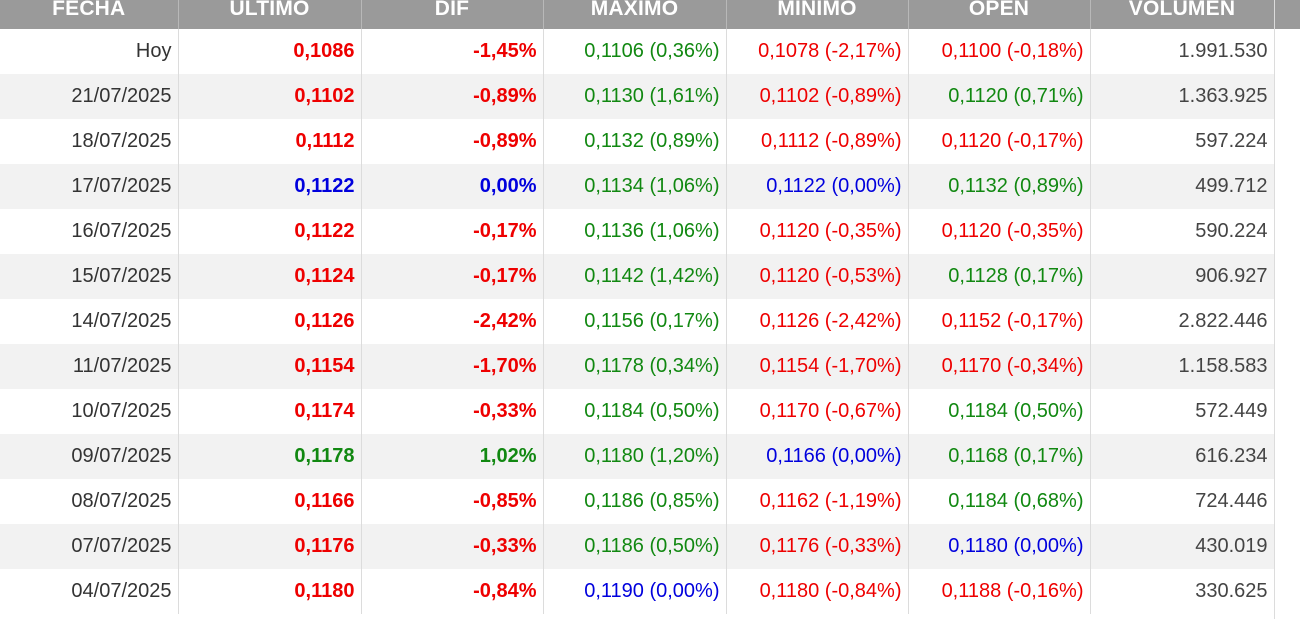  I want to click on cell-volumen: 1.158.583, so click(1182, 366).